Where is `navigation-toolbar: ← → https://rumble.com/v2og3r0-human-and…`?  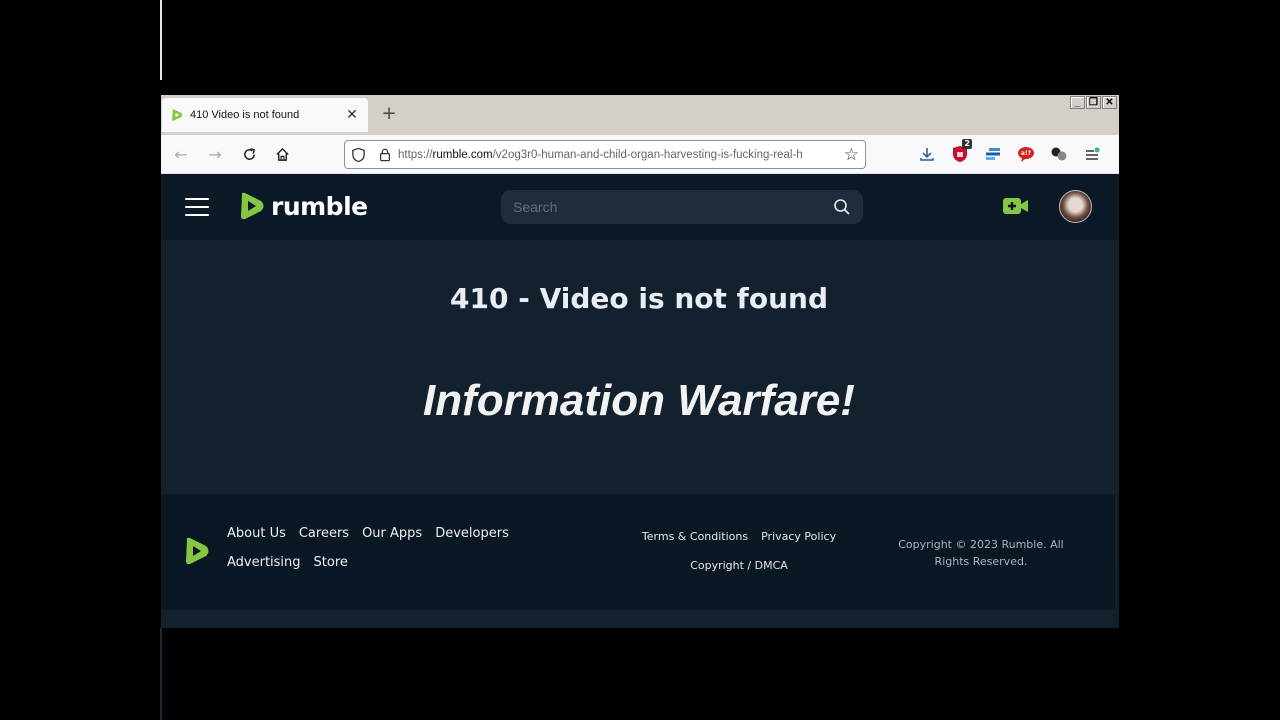 navigation-toolbar: ← → https://rumble.com/v2og3r0-human-and… is located at coordinates (640, 154).